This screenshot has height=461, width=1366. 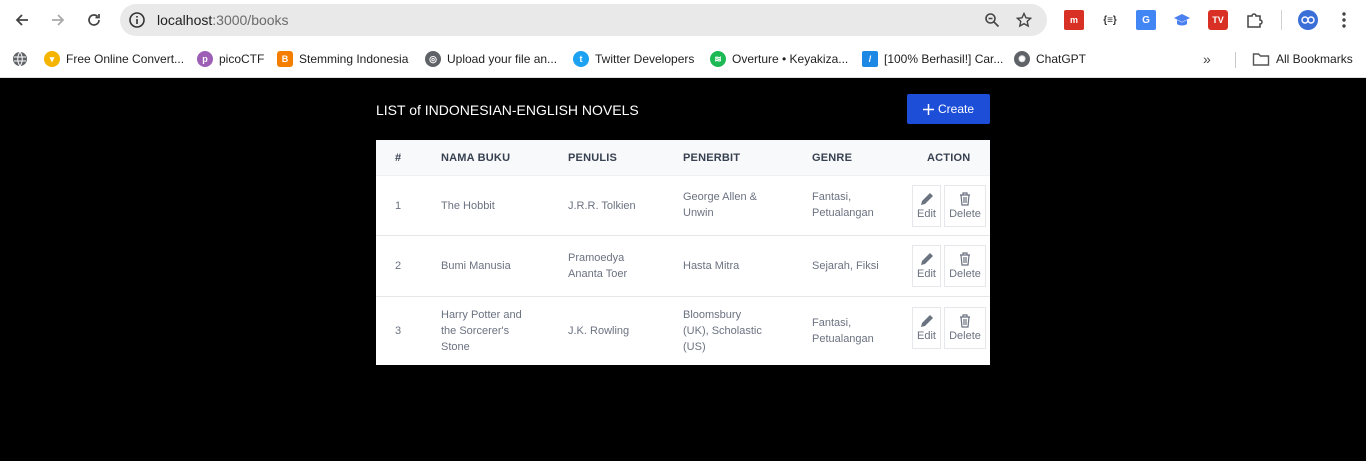 I want to click on apps-globe-icon, so click(x=20, y=59).